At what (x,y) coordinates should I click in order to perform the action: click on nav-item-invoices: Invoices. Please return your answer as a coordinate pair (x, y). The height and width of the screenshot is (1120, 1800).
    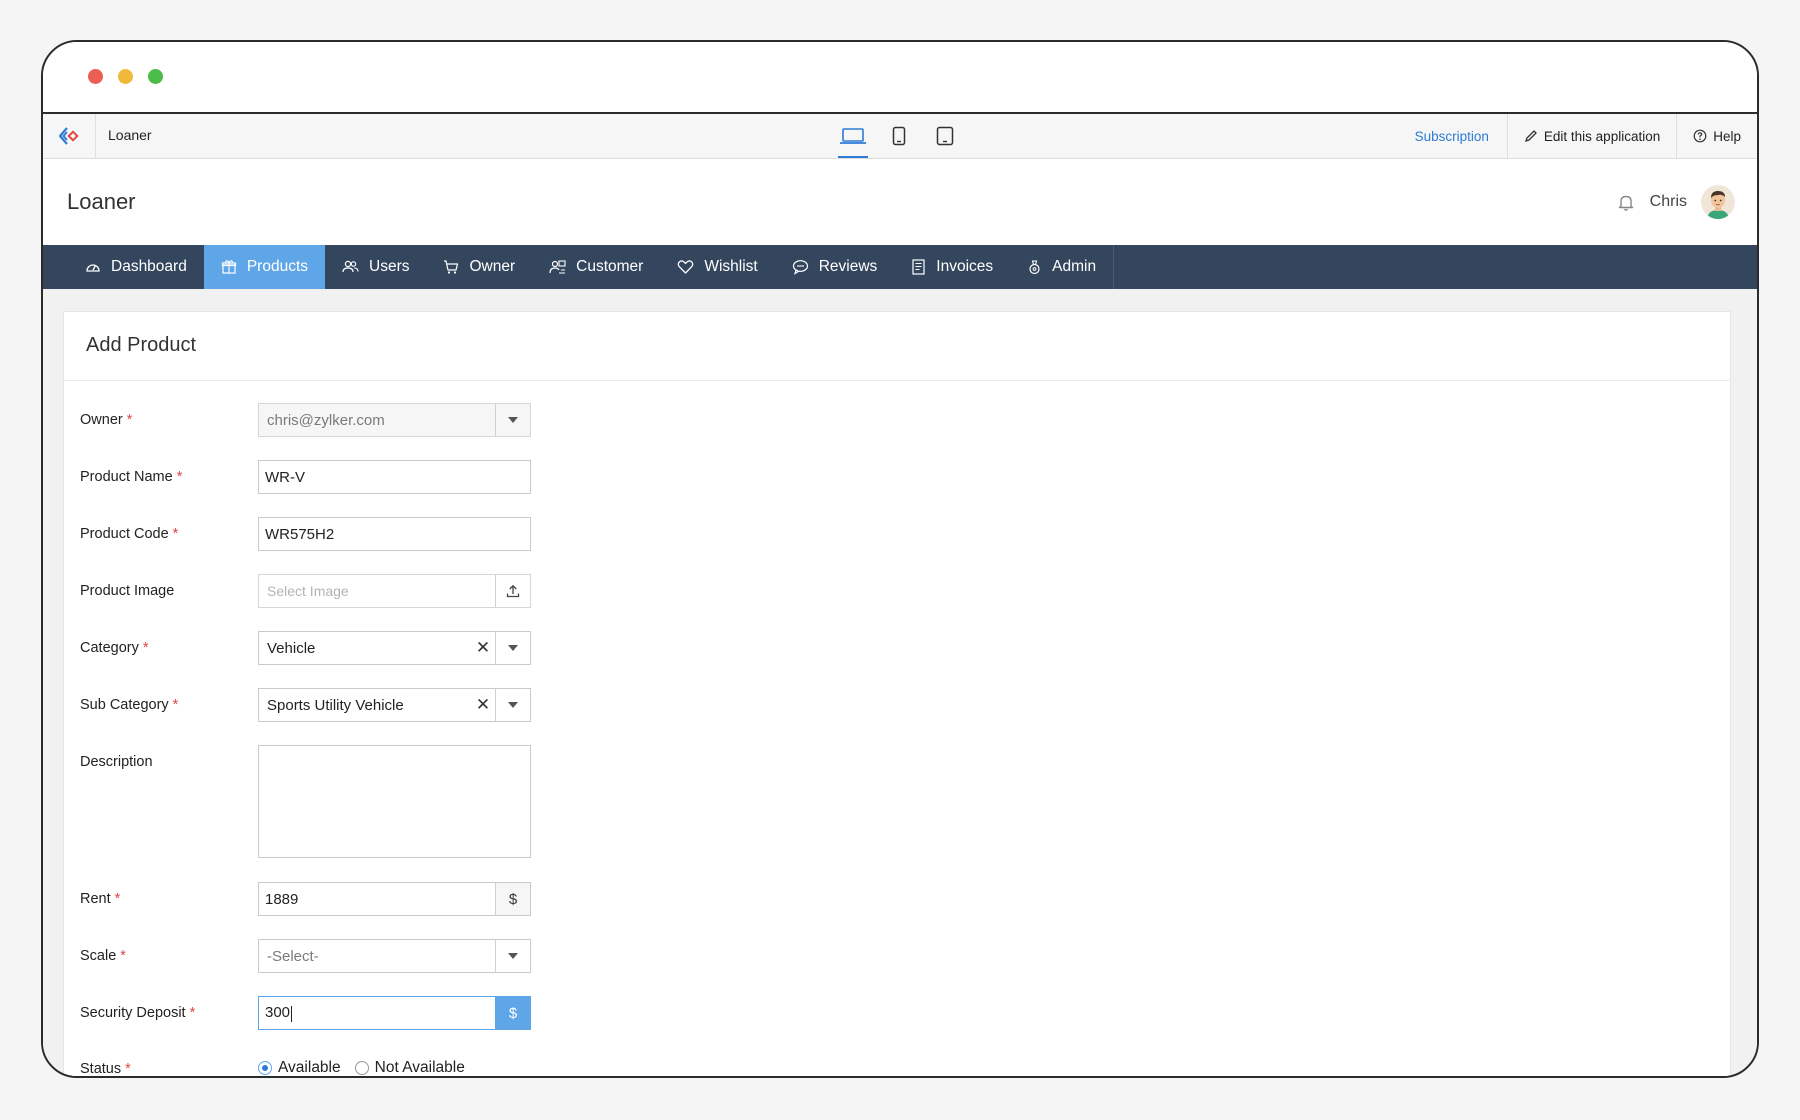
    Looking at the image, I should click on (952, 267).